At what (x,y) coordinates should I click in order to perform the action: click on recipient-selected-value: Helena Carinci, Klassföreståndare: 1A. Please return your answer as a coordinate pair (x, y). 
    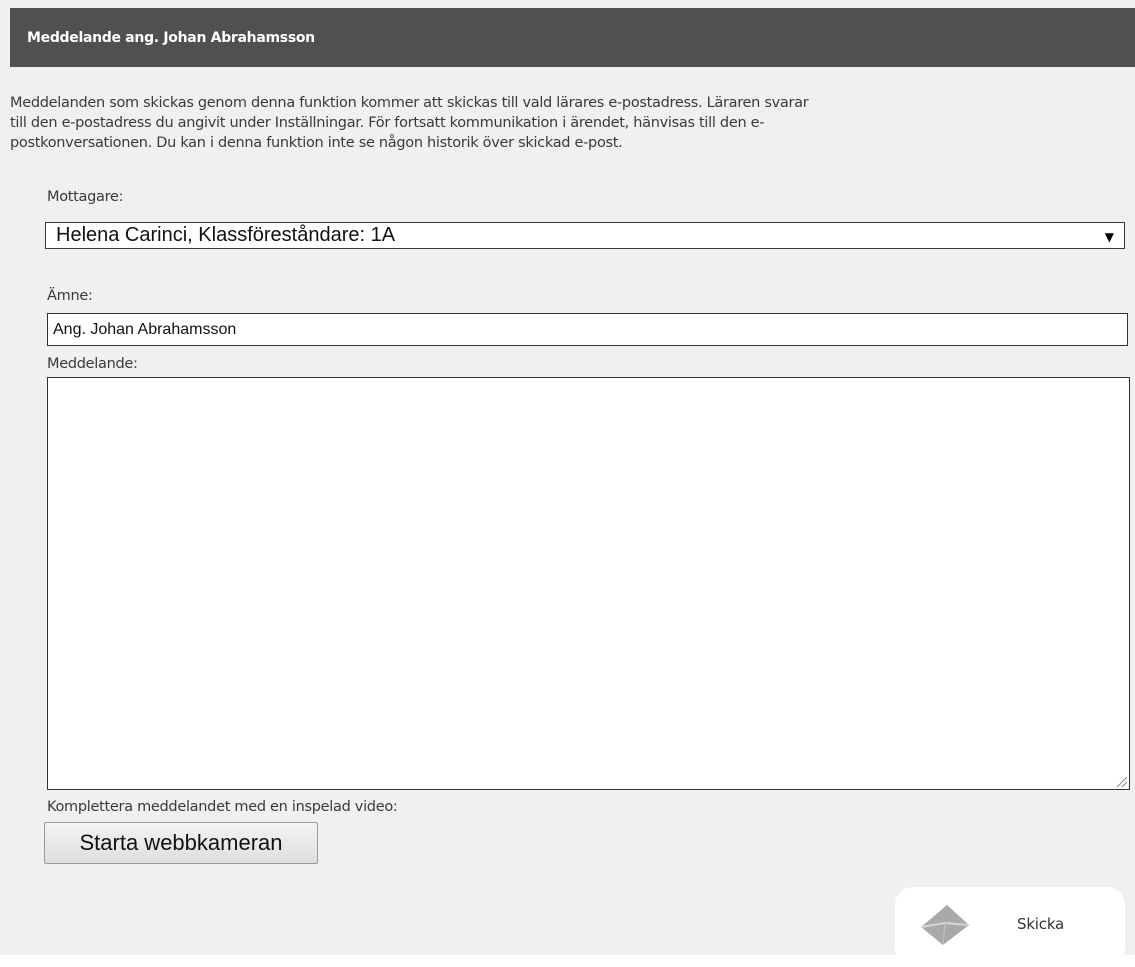
    Looking at the image, I should click on (226, 235).